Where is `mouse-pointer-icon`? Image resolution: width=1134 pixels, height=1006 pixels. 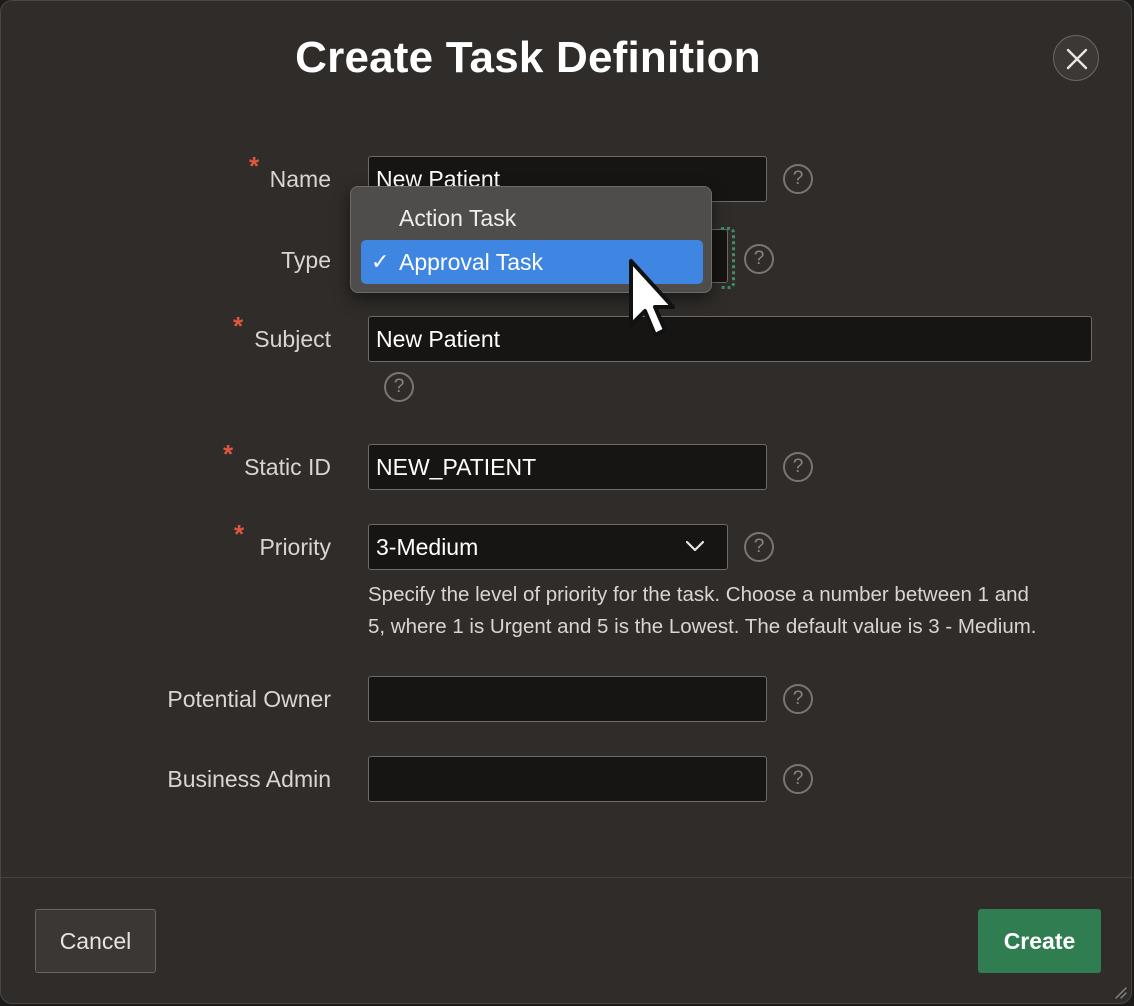 mouse-pointer-icon is located at coordinates (652, 298).